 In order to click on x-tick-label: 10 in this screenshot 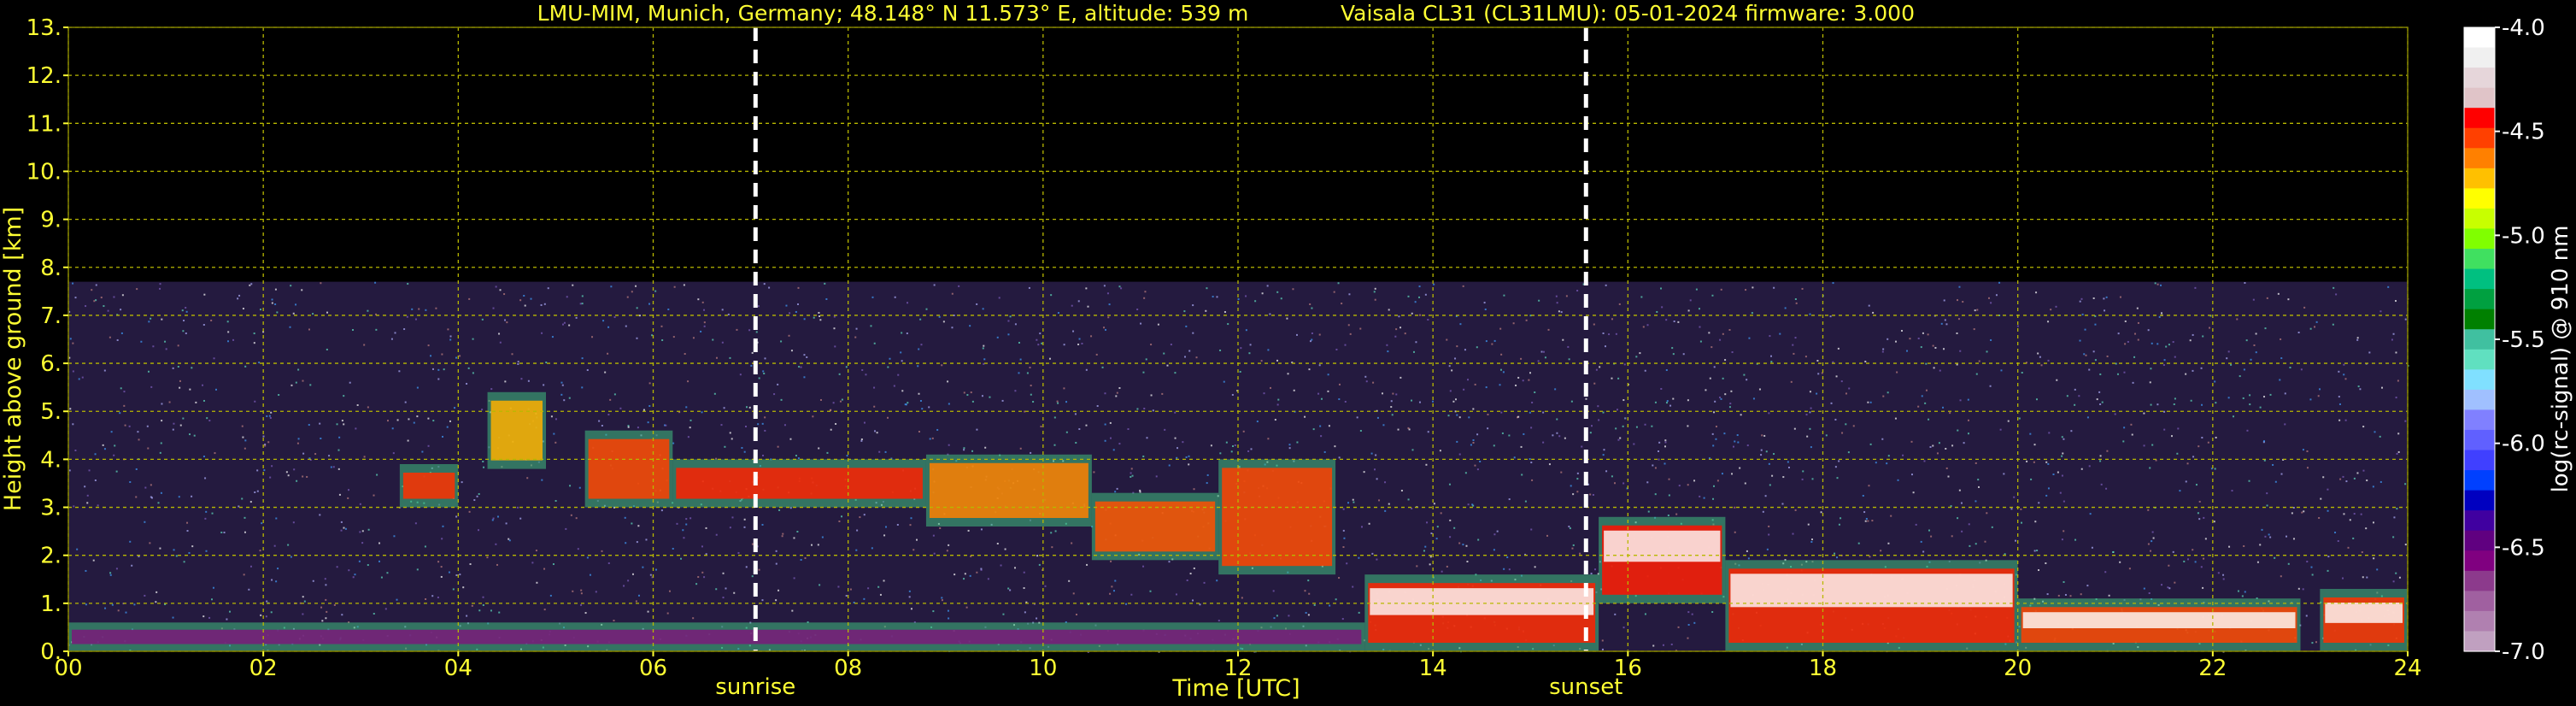, I will do `click(1043, 668)`.